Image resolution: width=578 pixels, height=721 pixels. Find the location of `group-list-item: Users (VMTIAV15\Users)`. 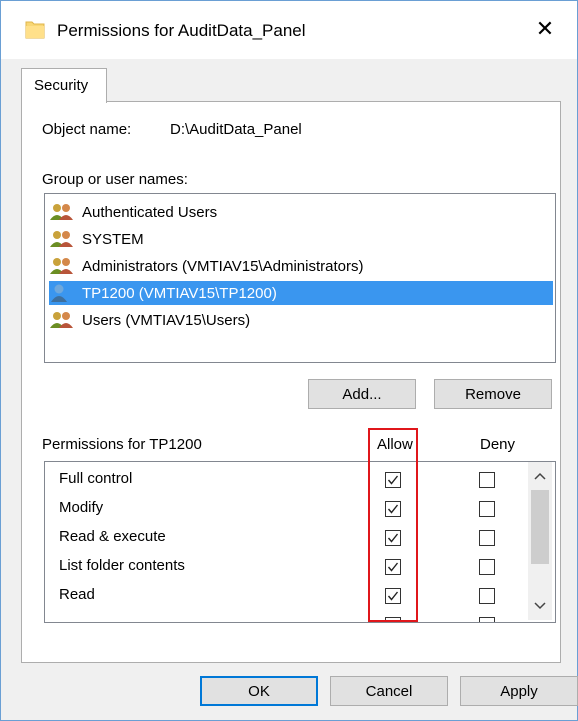

group-list-item: Users (VMTIAV15\Users) is located at coordinates (301, 320).